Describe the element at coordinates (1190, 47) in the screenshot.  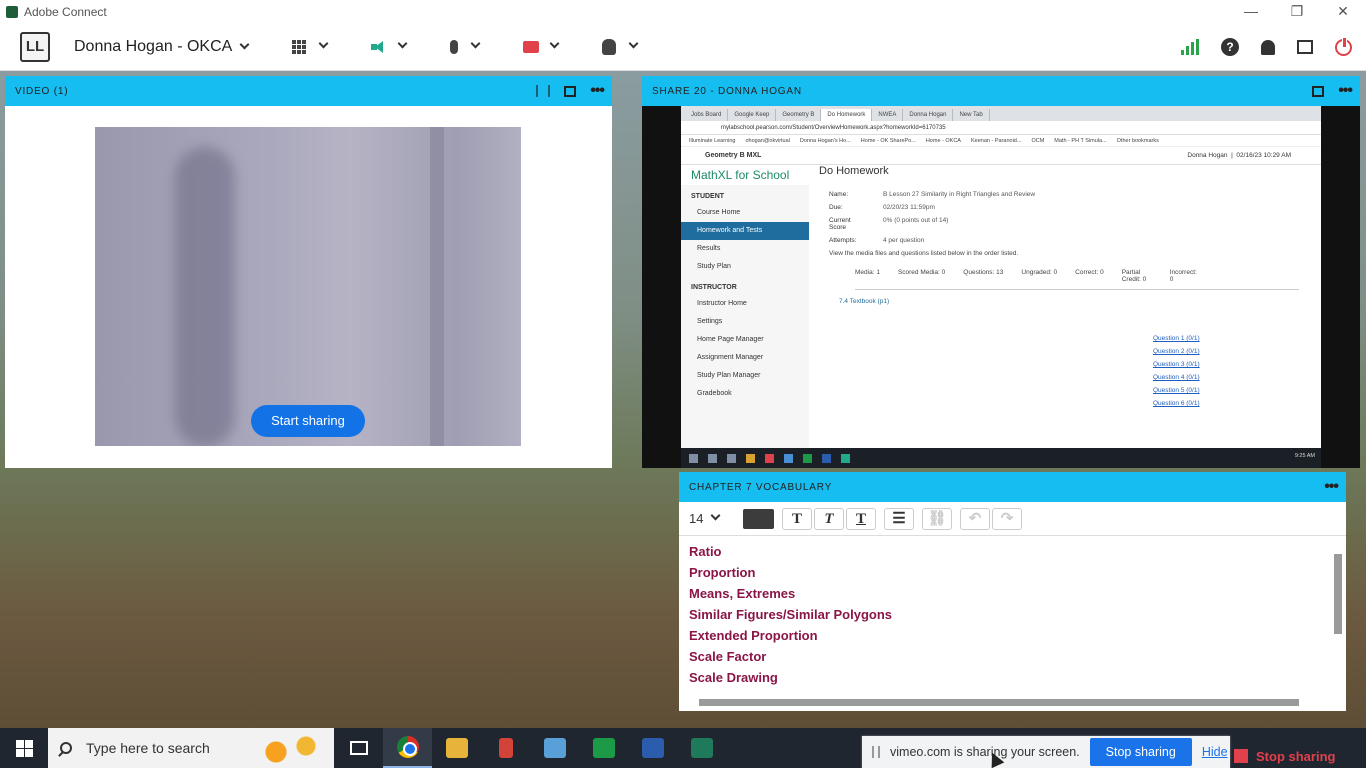
I see `connection-signal-icon` at that location.